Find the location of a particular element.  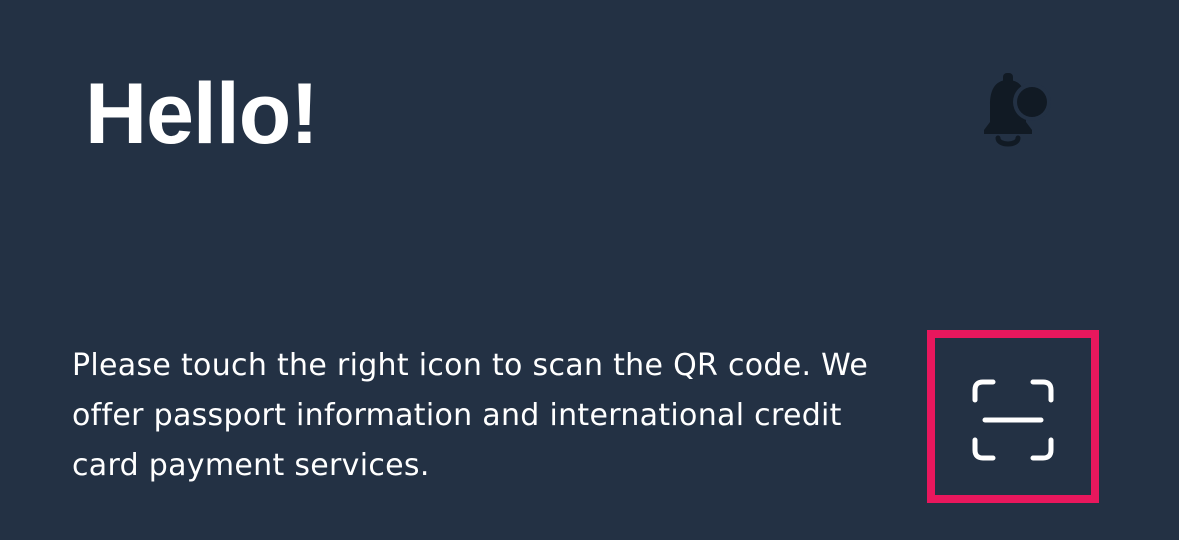

bell-icon is located at coordinates (1016, 112).